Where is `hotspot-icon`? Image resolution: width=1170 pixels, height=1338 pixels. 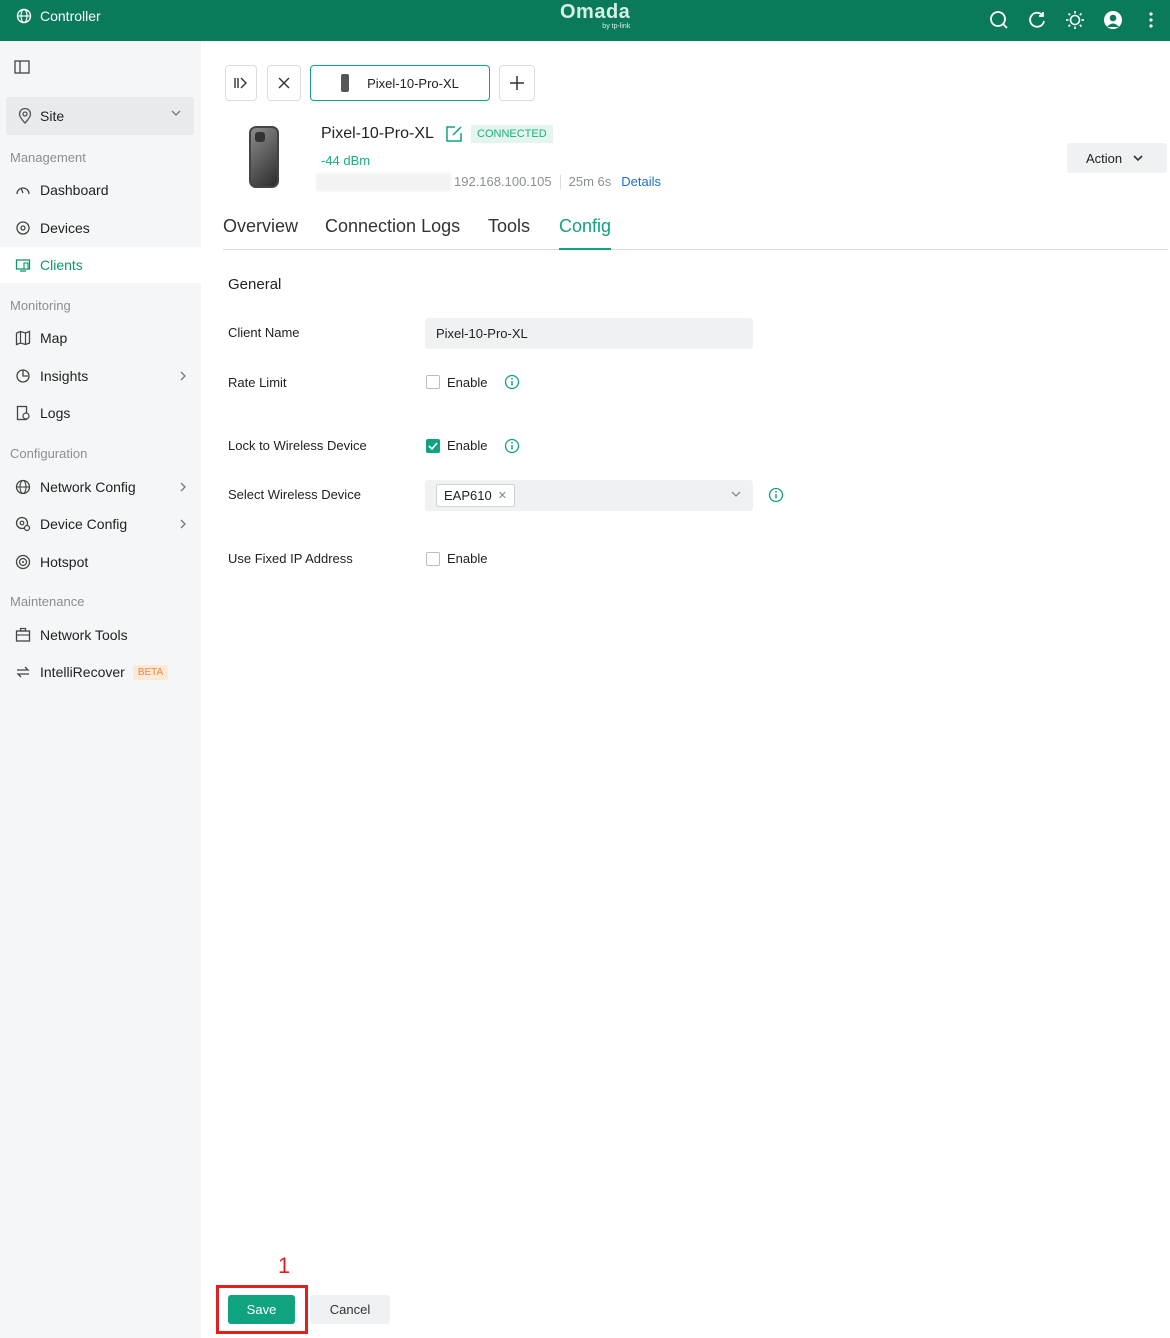 hotspot-icon is located at coordinates (23, 562).